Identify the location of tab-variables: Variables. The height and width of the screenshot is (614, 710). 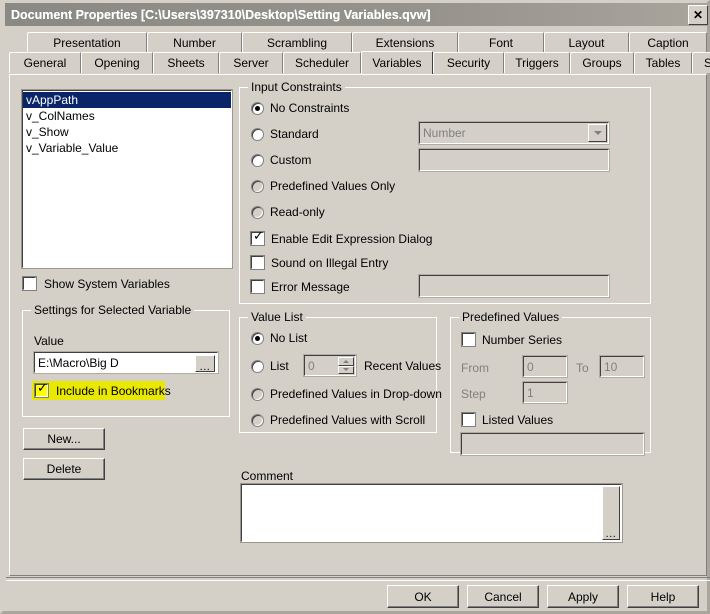
(397, 62).